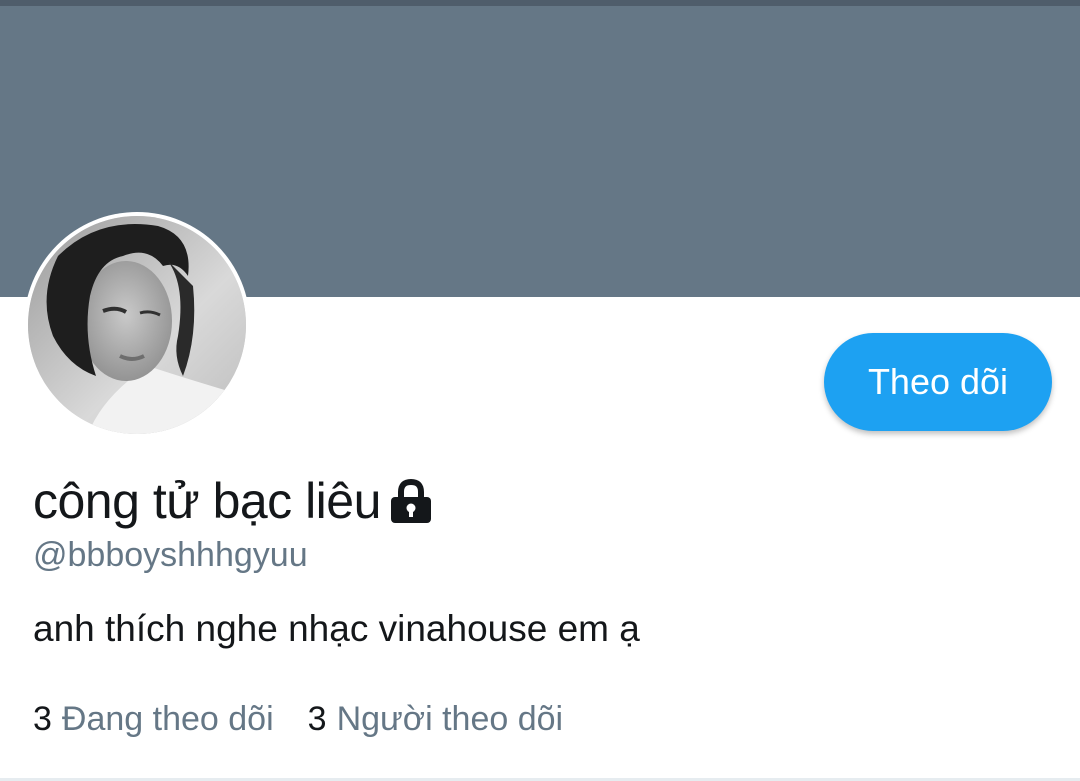 This screenshot has width=1080, height=781. Describe the element at coordinates (42, 719) in the screenshot. I see `following-count: 3` at that location.